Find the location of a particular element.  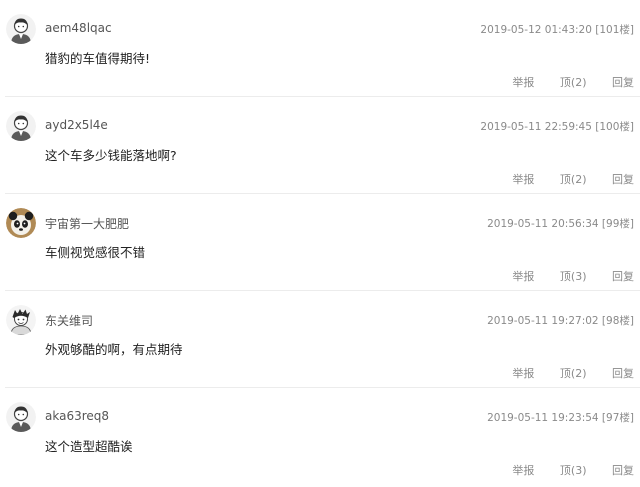

comment-text: 外观够酷的啊，有点期待 is located at coordinates (114, 349).